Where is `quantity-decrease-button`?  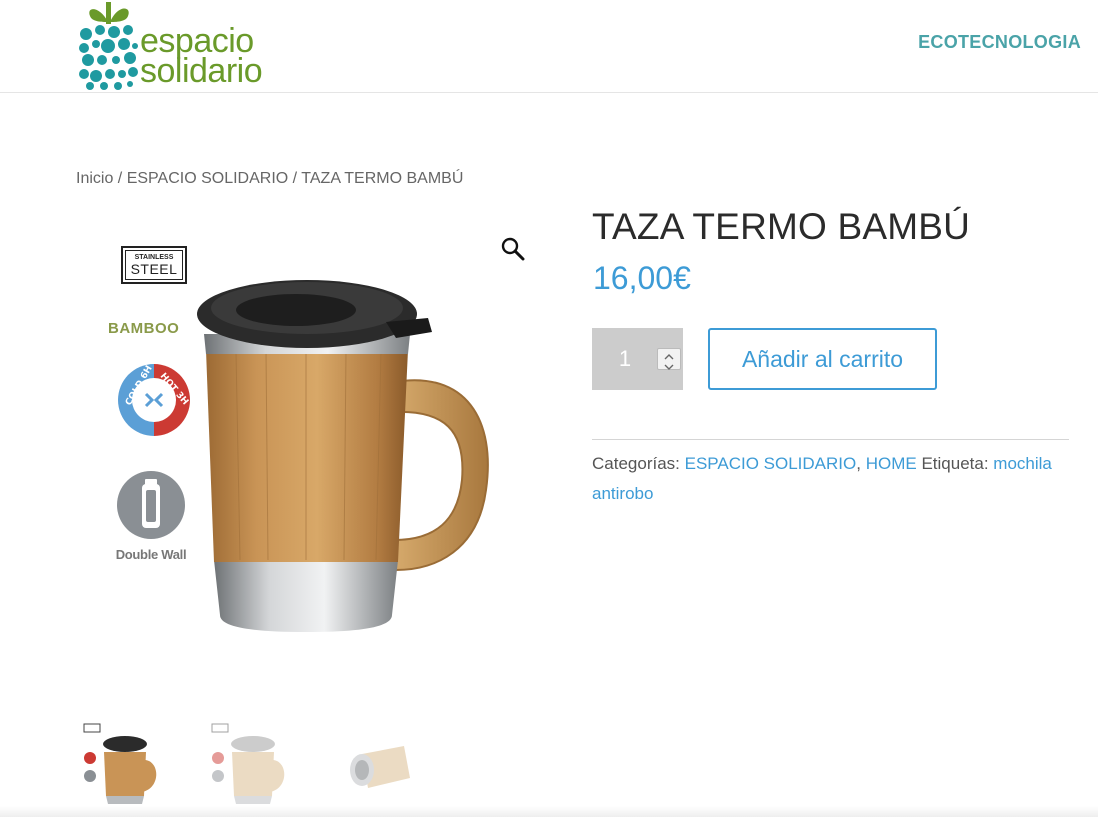
quantity-decrease-button is located at coordinates (669, 364).